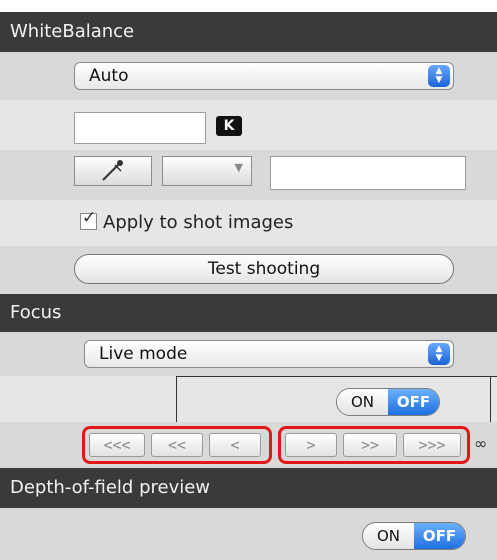  I want to click on eyedropper-button, so click(113, 171).